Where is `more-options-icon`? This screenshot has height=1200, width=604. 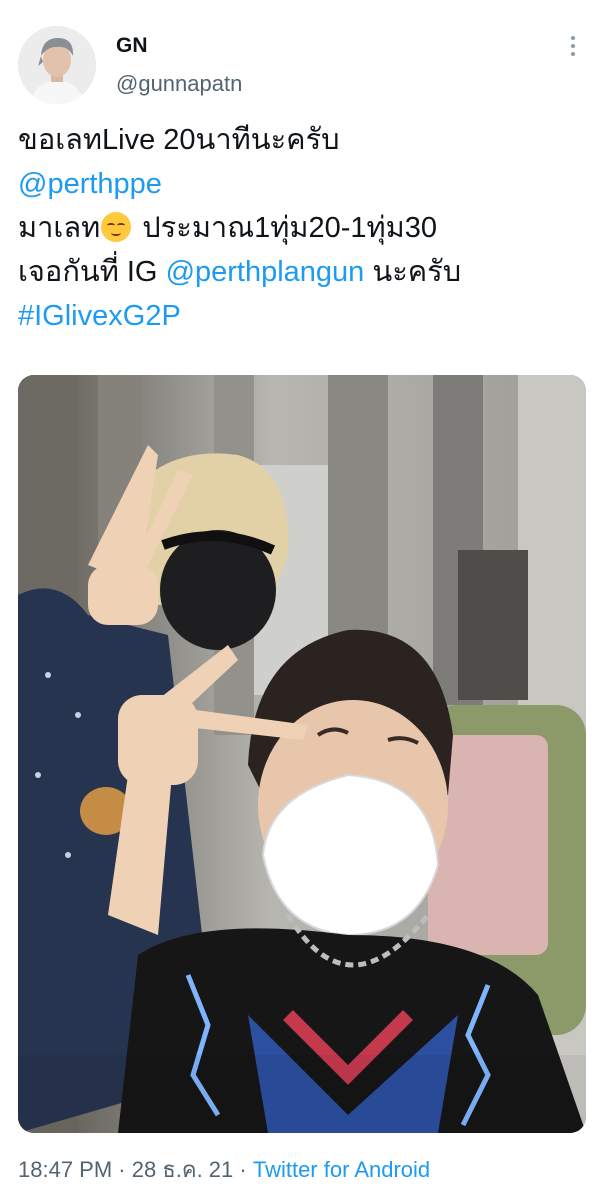
more-options-icon is located at coordinates (573, 48).